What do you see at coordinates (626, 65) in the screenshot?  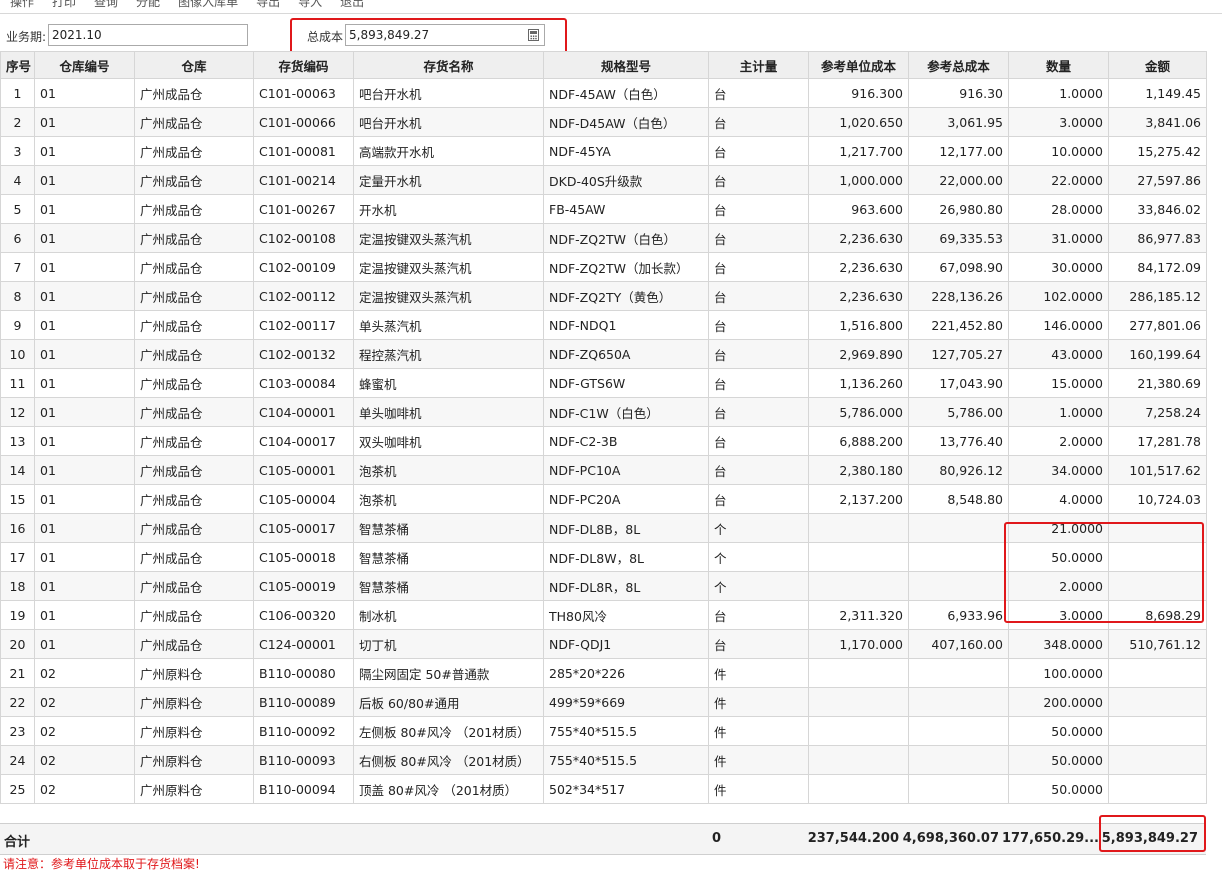 I see `column-header: 规格型号` at bounding box center [626, 65].